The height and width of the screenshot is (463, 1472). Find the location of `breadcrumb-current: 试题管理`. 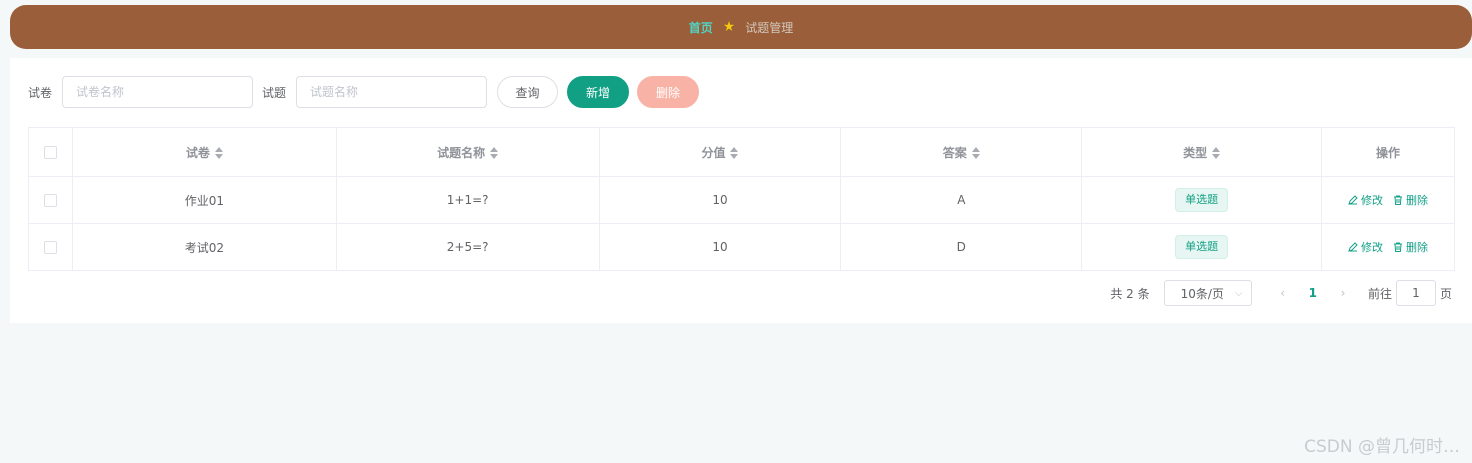

breadcrumb-current: 试题管理 is located at coordinates (769, 27).